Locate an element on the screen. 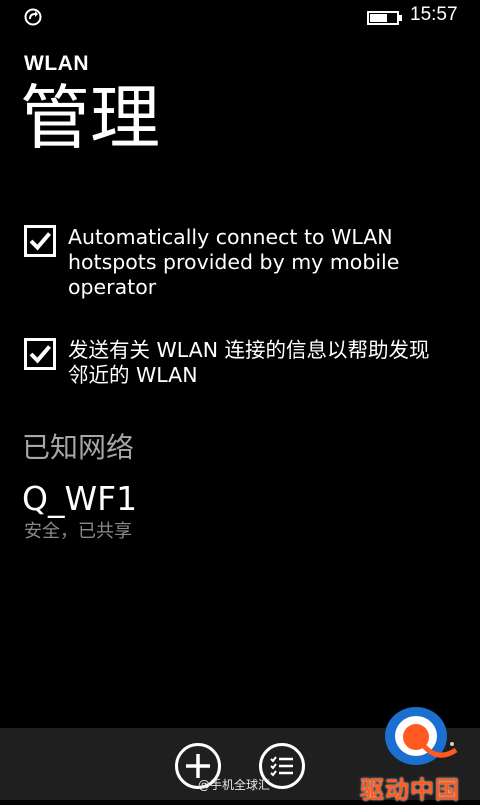  send-info-setting: 发送有关 WLAN 连接的信息以帮助发现邻近的 WLAN is located at coordinates (239, 363).